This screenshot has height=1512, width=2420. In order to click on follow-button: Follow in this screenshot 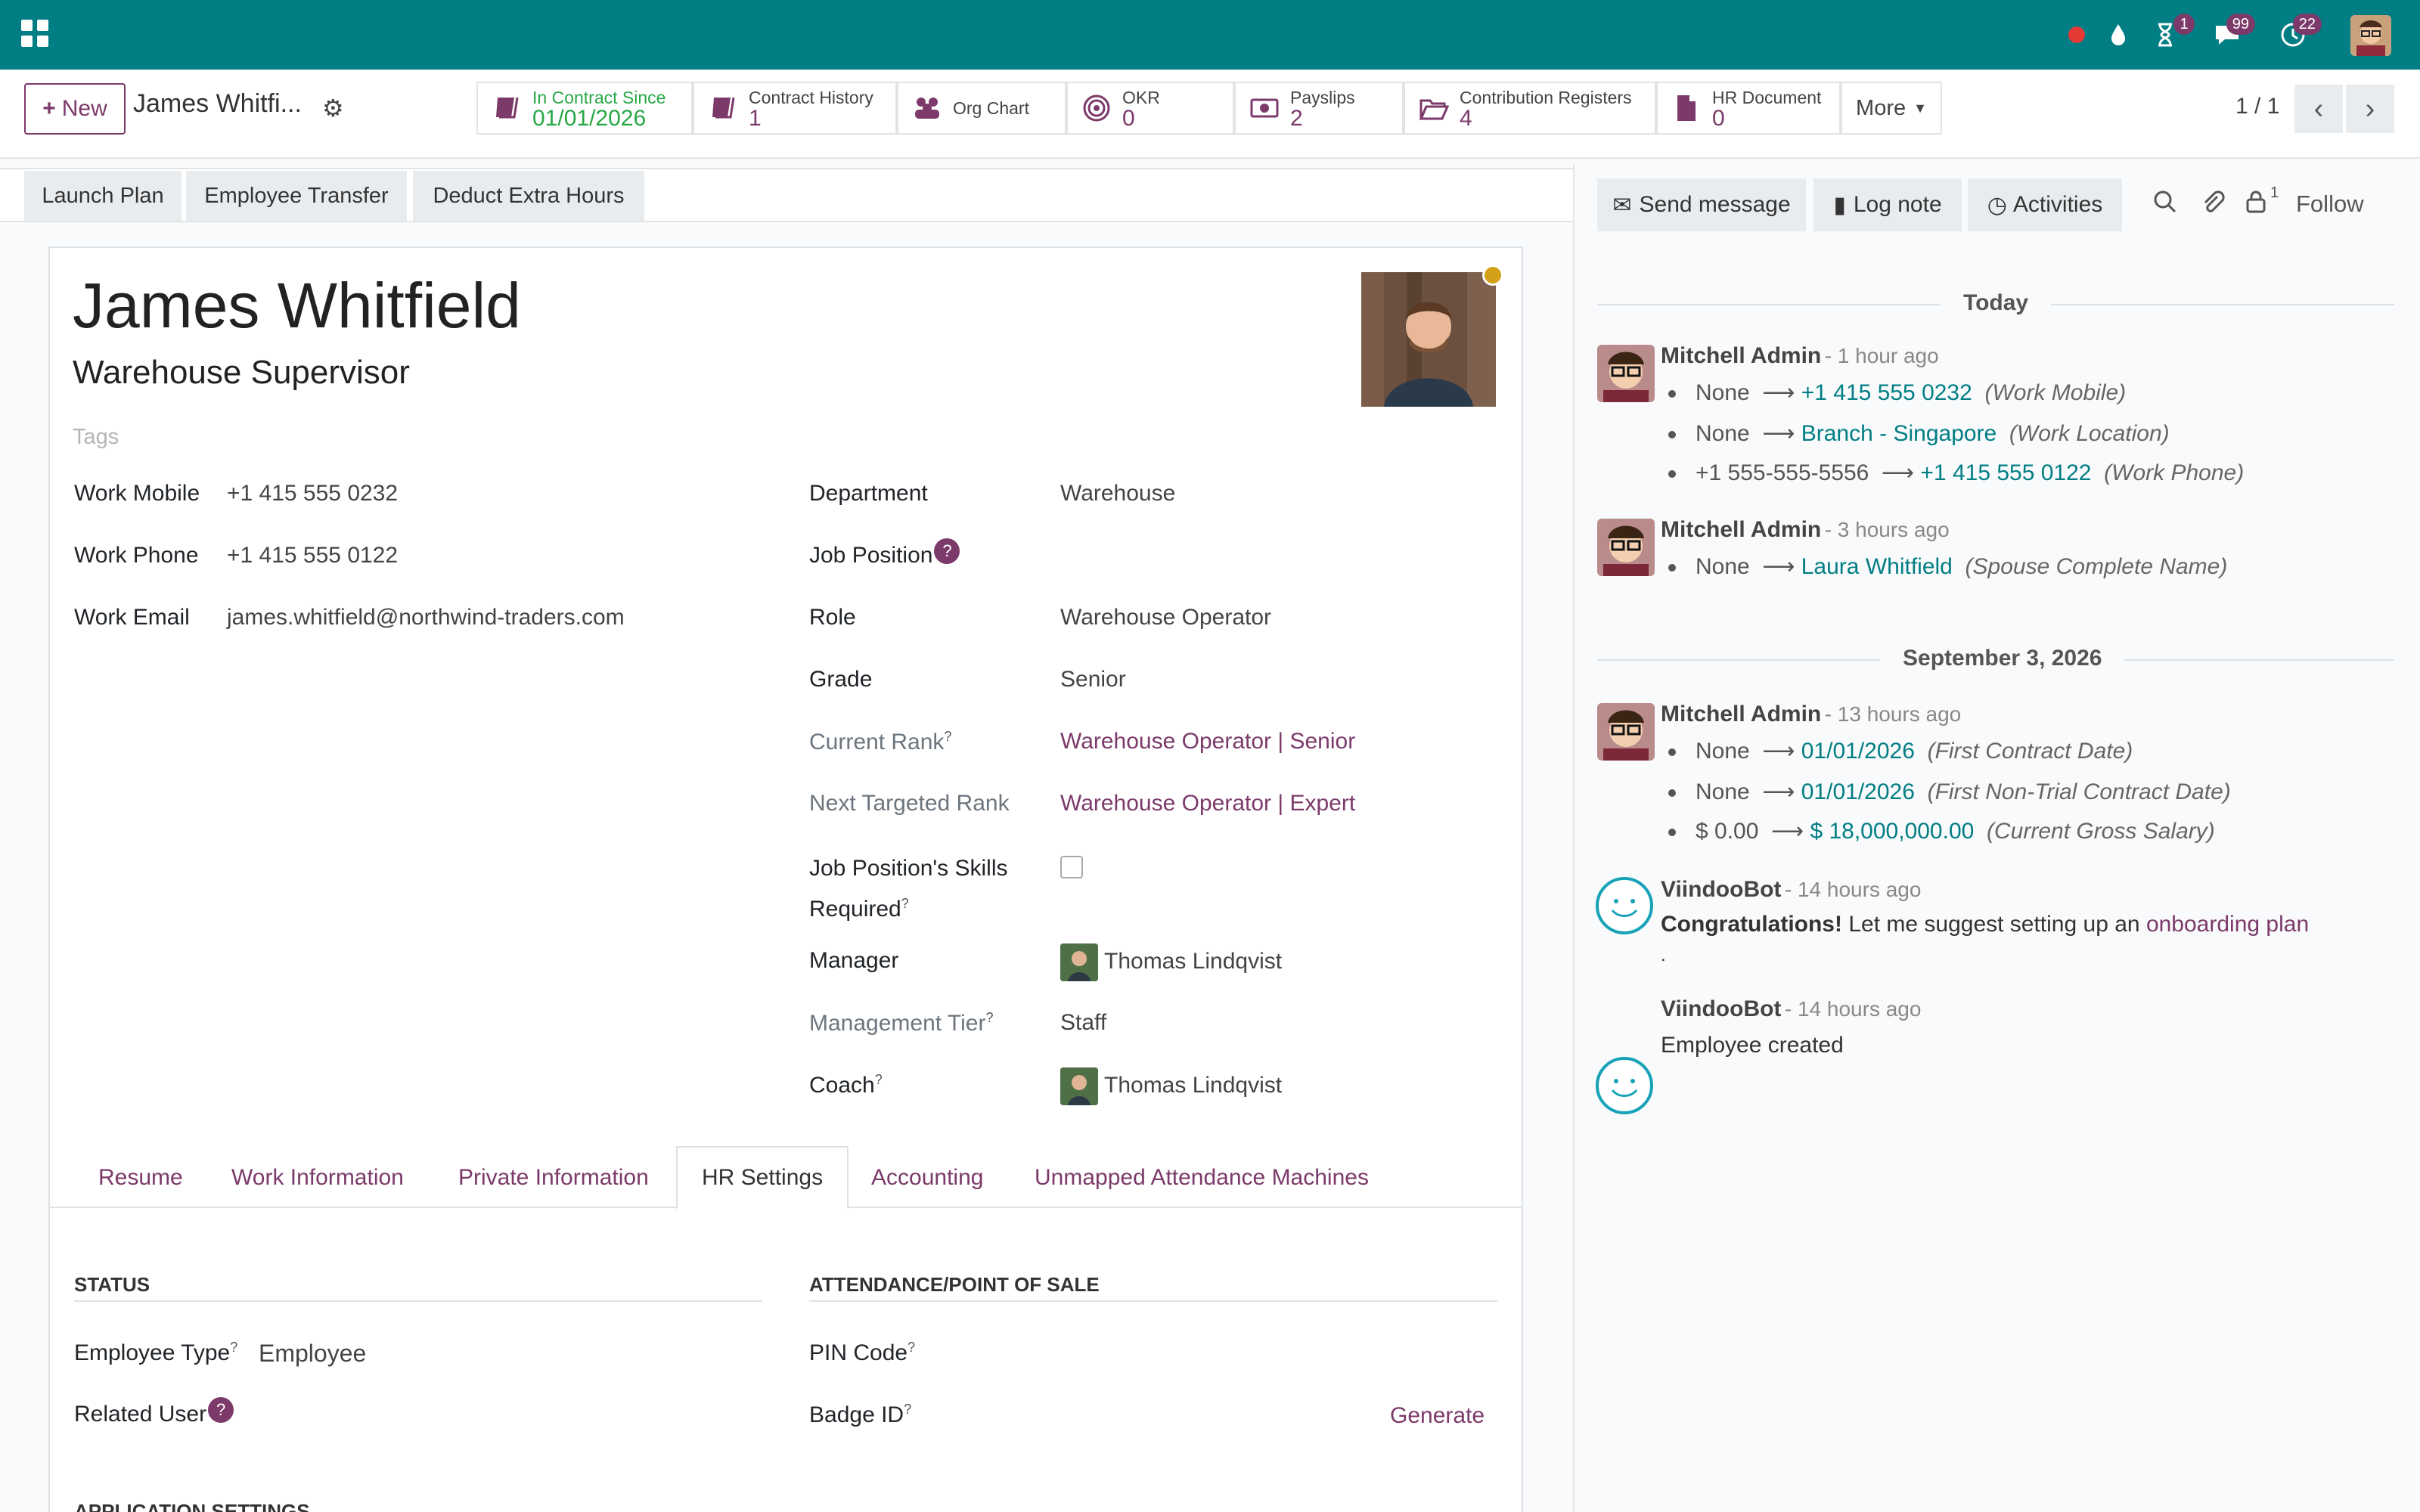, I will do `click(2330, 205)`.